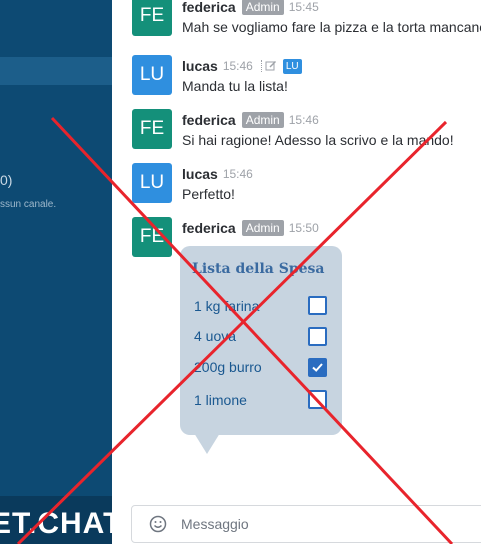  Describe the element at coordinates (303, 7) in the screenshot. I see `timestamp: 15:45` at that location.